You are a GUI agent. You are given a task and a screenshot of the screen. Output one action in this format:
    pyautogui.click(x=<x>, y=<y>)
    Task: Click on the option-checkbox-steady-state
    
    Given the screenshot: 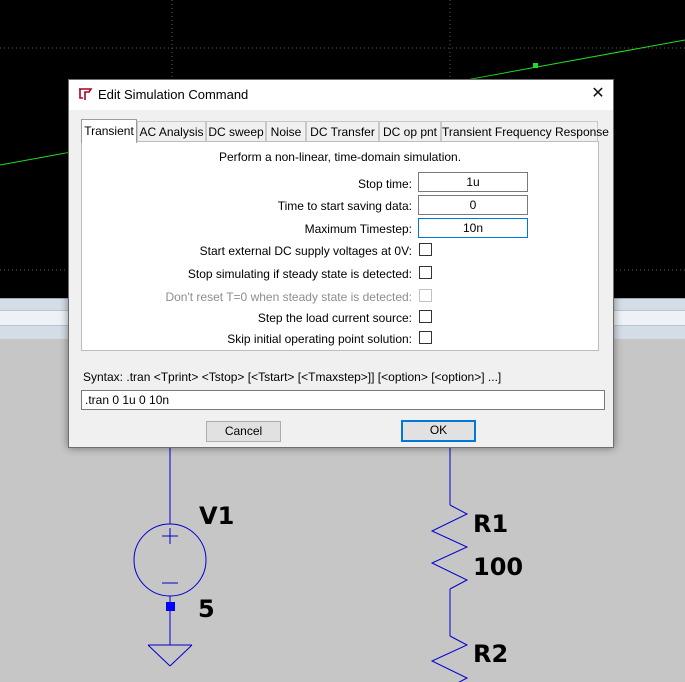 What is the action you would take?
    pyautogui.click(x=425, y=272)
    